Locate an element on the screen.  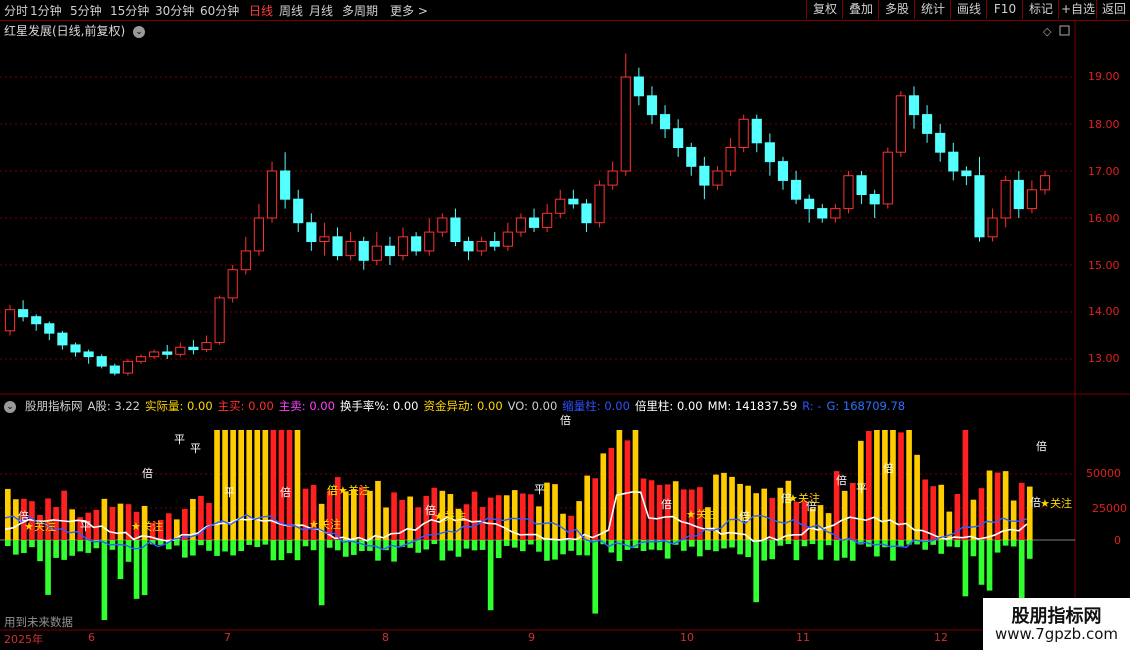
chevron-down-icon: ⌄ is located at coordinates (139, 31).